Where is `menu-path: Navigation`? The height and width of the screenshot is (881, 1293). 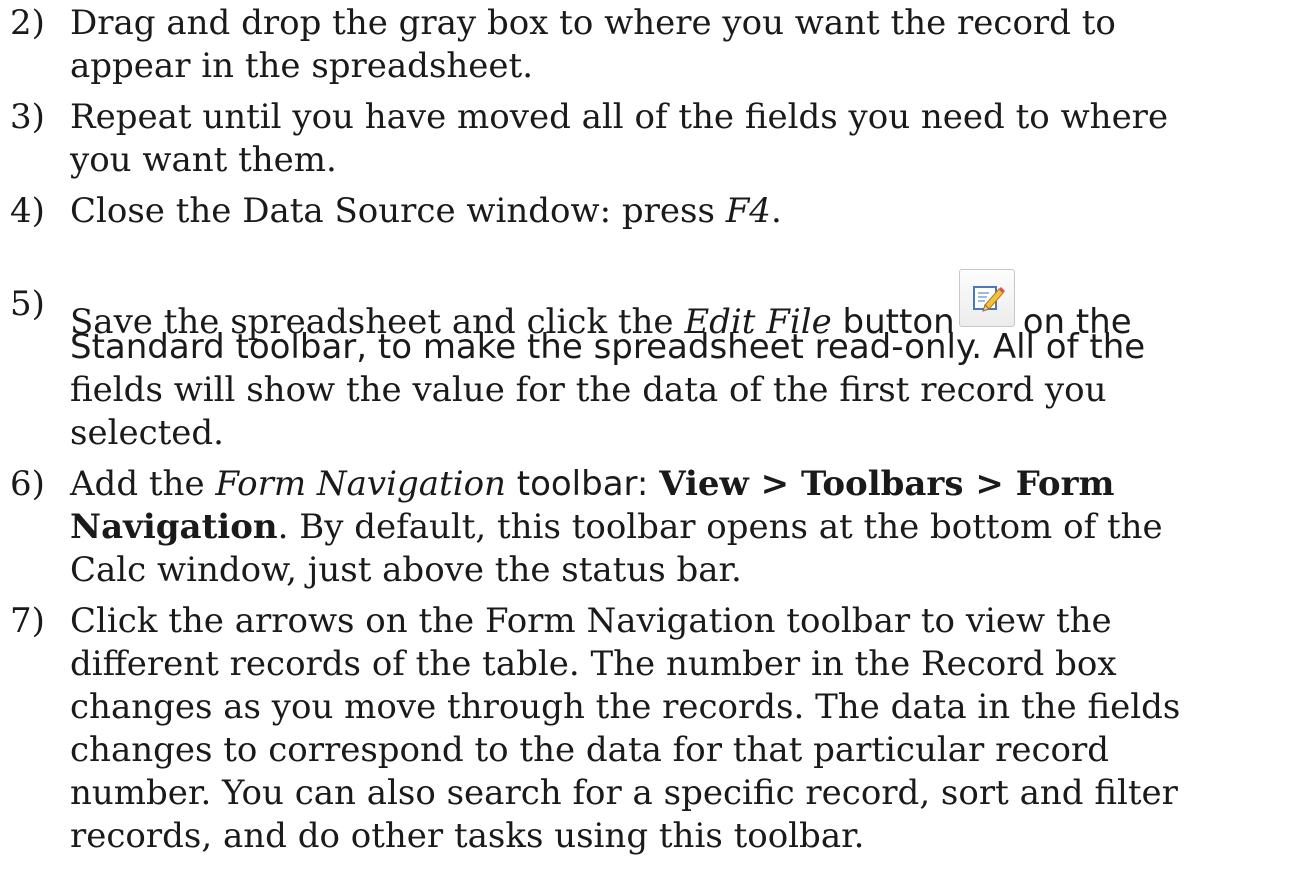
menu-path: Navigation is located at coordinates (174, 527).